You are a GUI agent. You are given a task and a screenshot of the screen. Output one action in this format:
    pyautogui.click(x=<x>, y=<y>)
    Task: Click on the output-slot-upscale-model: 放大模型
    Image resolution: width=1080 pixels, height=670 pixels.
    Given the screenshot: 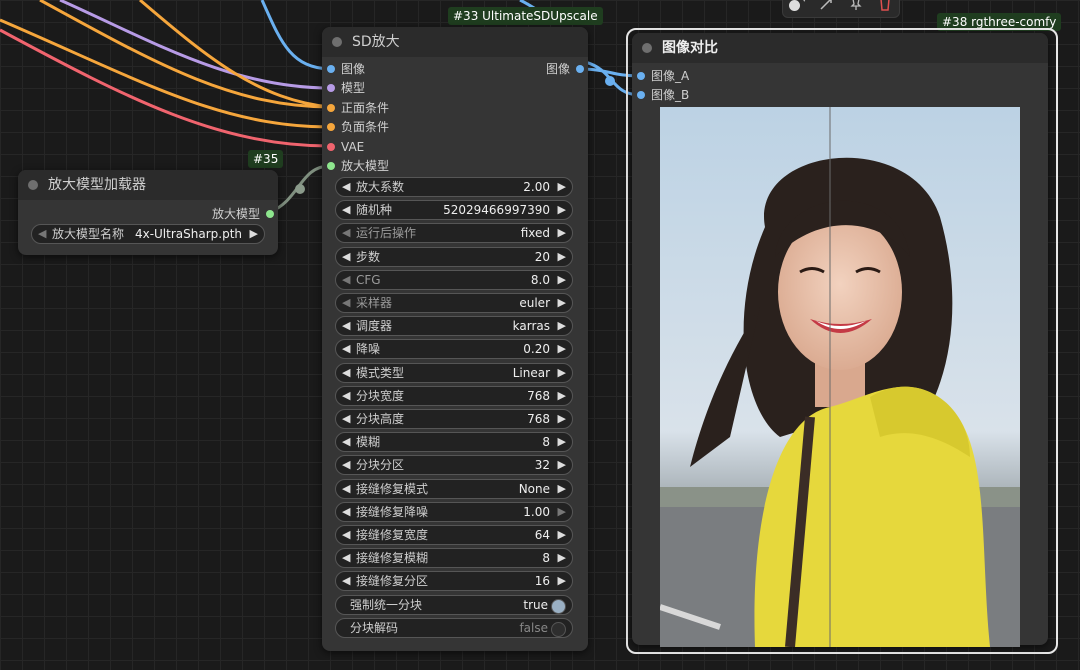 What is the action you would take?
    pyautogui.click(x=214, y=214)
    